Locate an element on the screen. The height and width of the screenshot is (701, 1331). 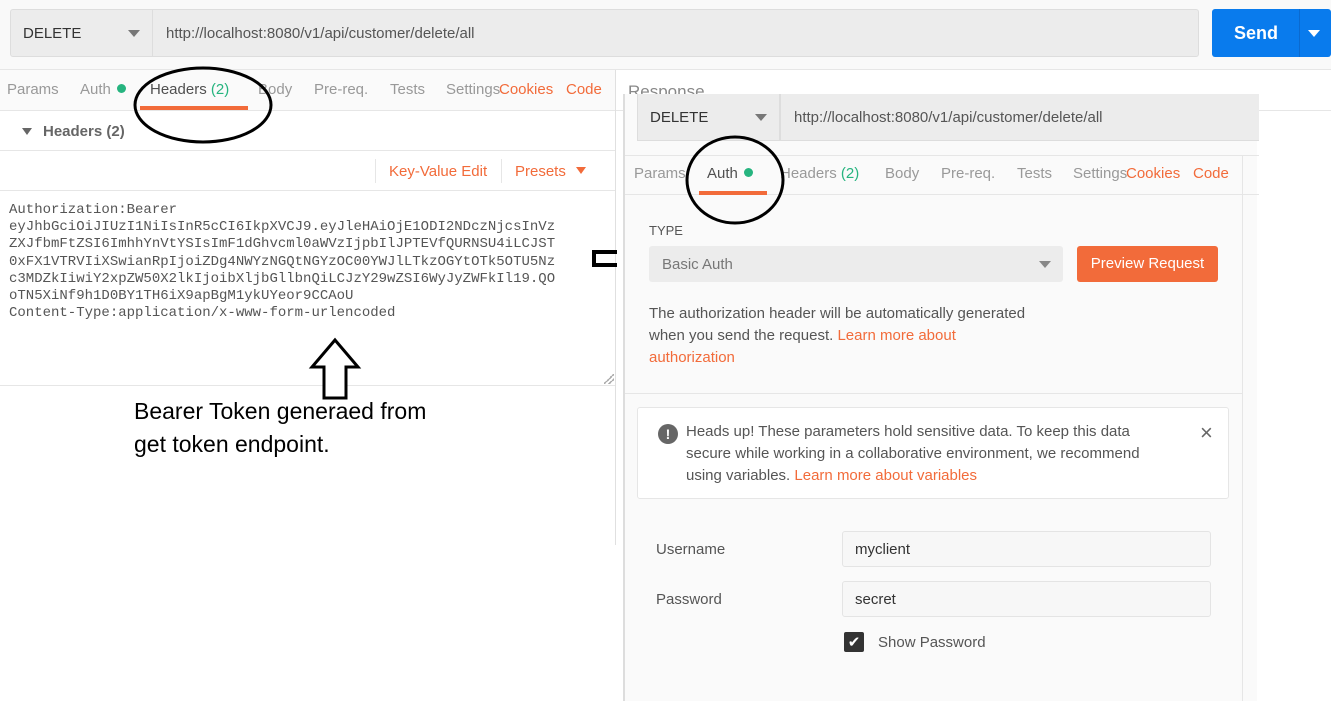
cookies-link: Cookies is located at coordinates (1153, 173).